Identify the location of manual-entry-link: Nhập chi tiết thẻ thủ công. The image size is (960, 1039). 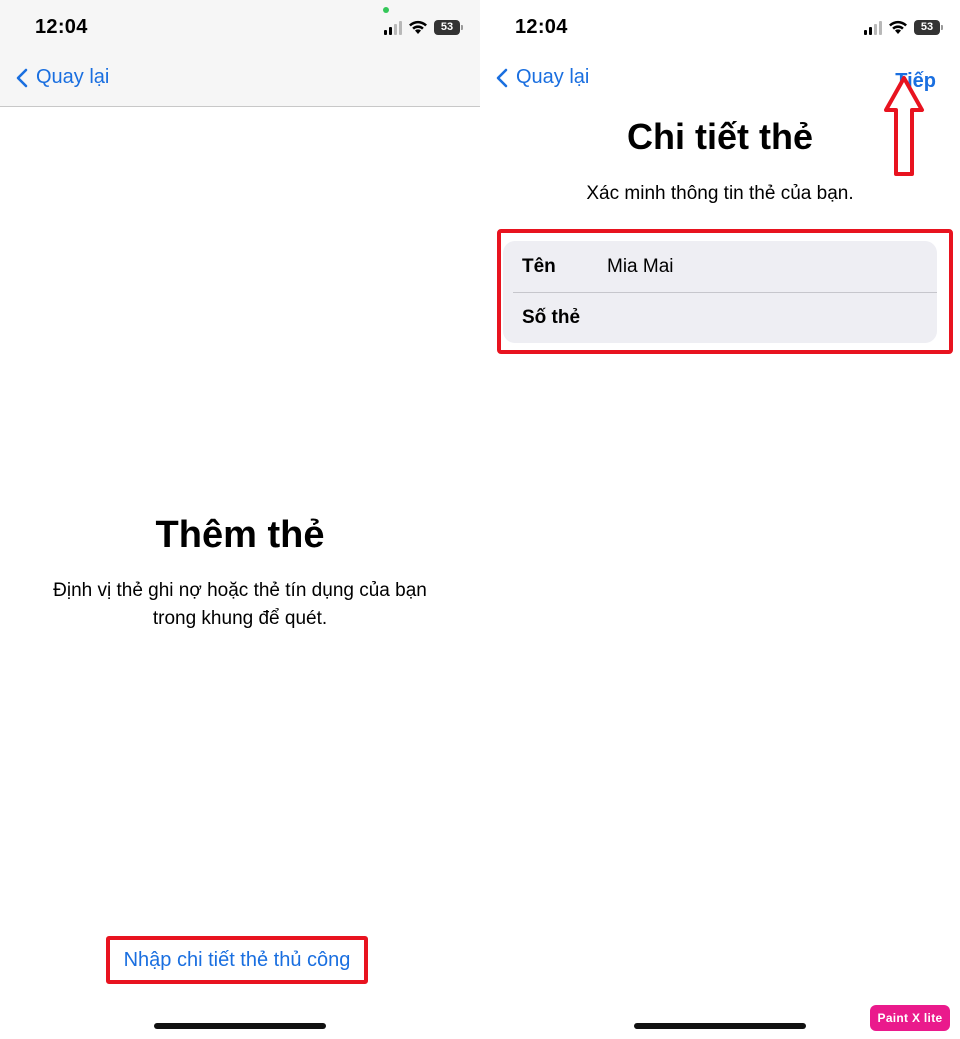
(237, 960).